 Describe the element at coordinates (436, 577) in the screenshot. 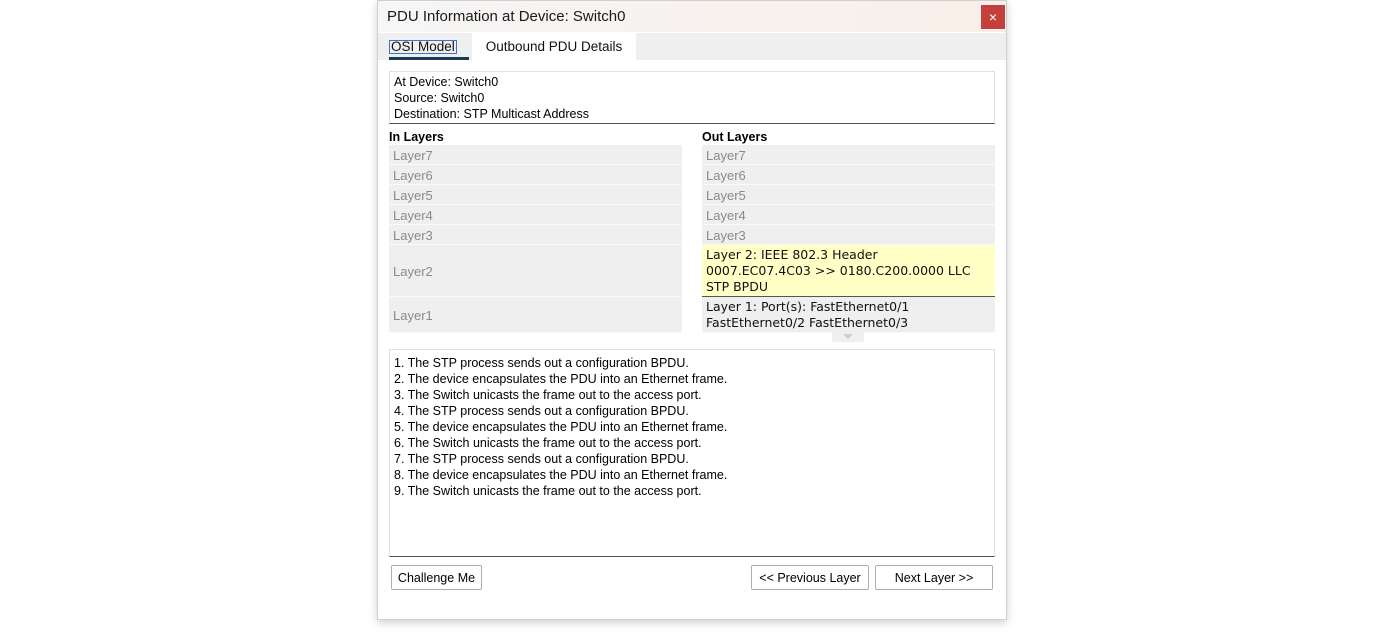

I see `challenge-me-button: Challenge Me` at that location.